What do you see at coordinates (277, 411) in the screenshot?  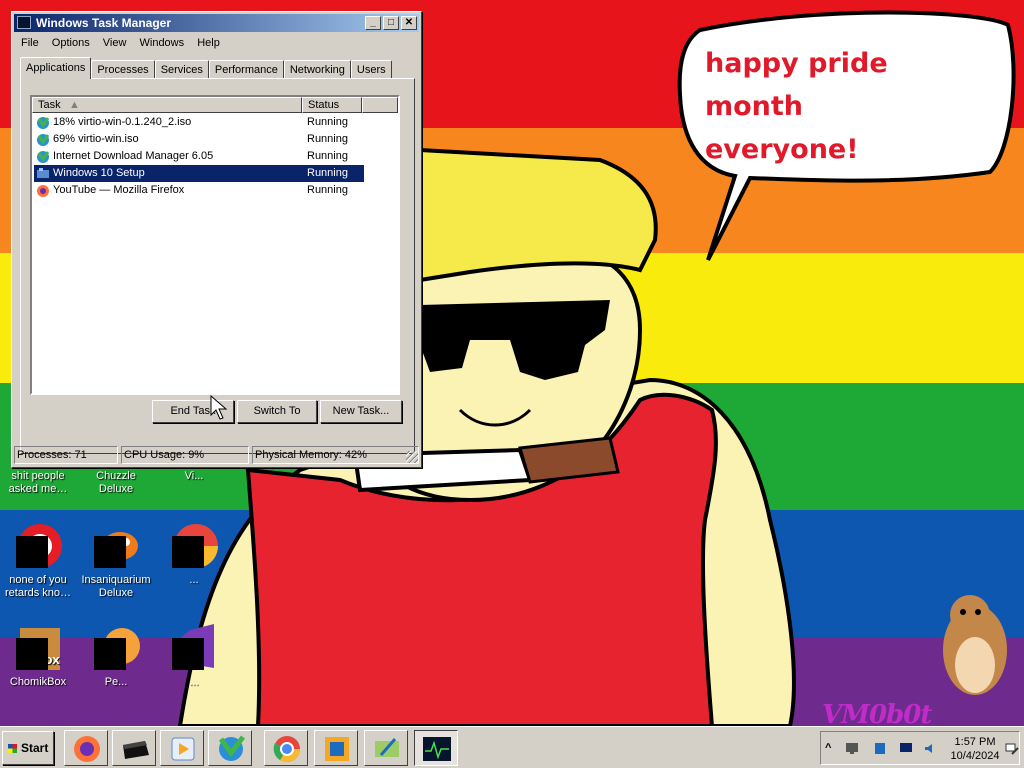 I see `switch-to-button: Switch To` at bounding box center [277, 411].